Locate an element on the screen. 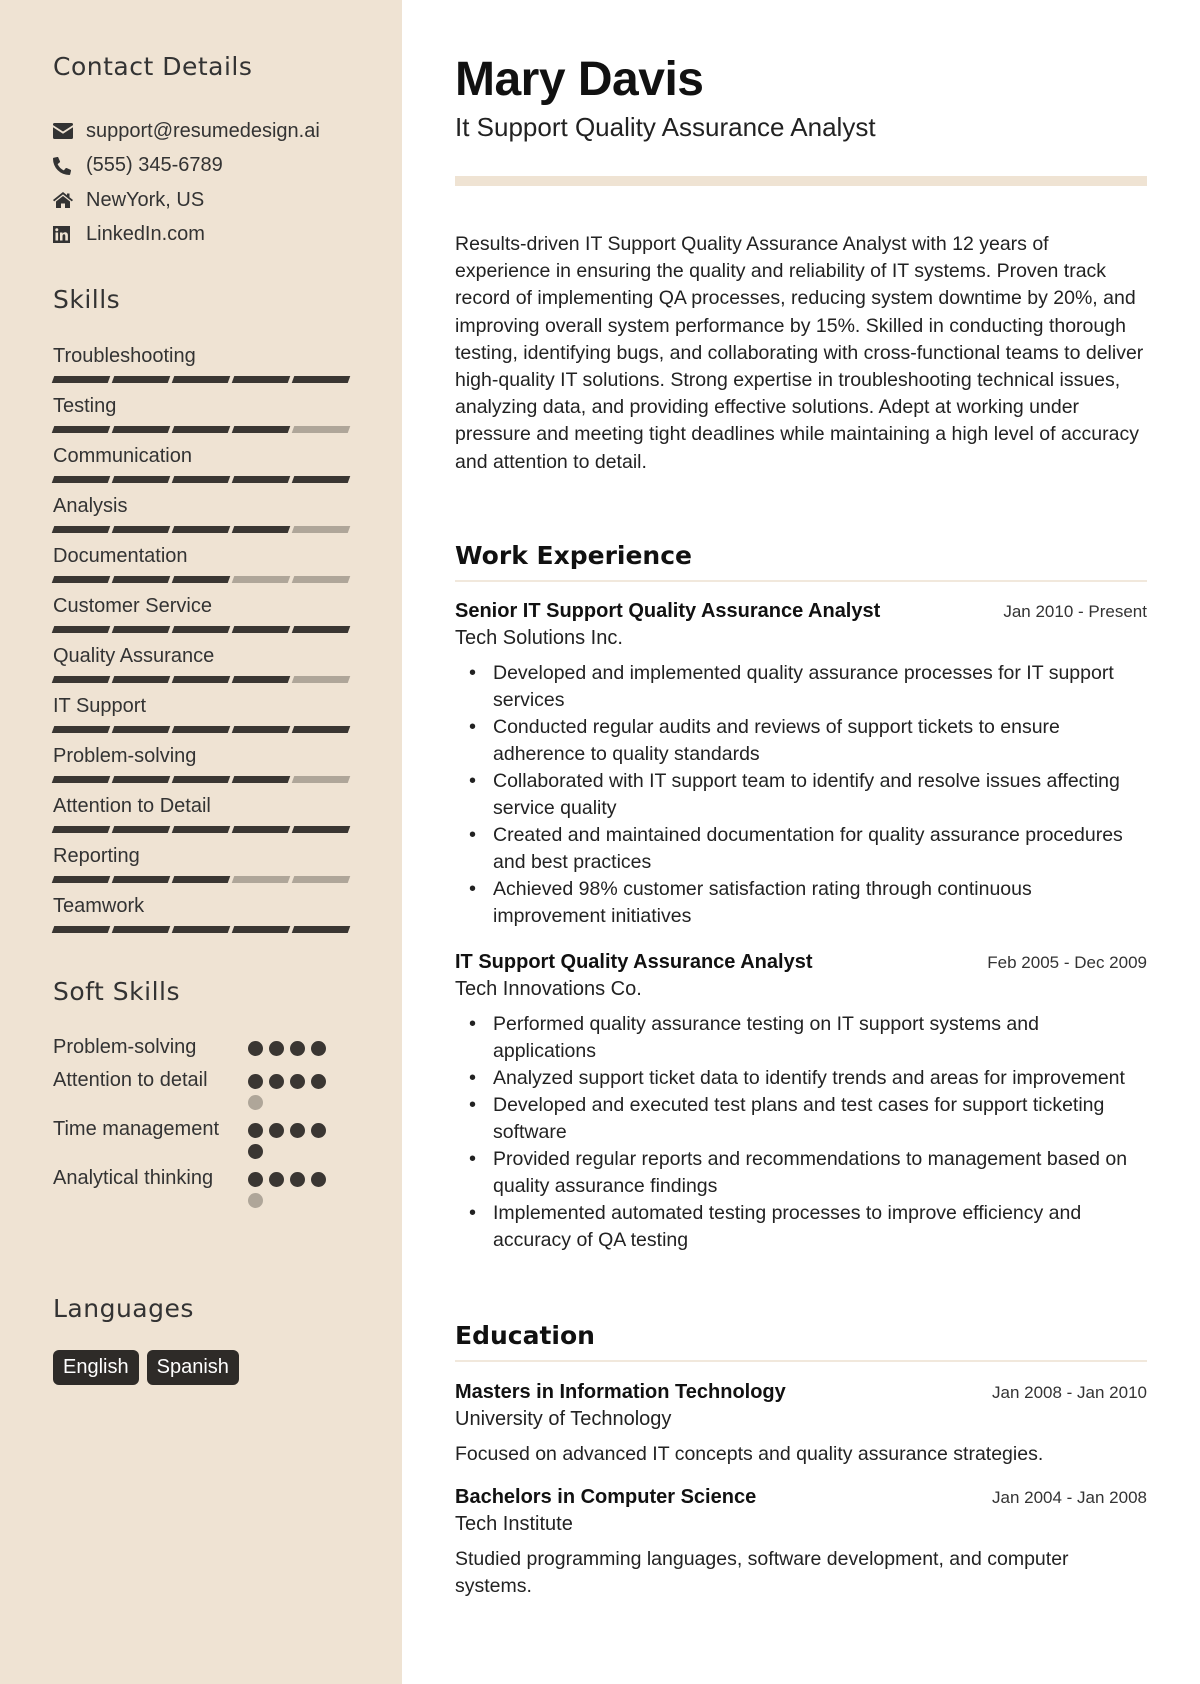 The height and width of the screenshot is (1684, 1200). languages-list: English Spanish is located at coordinates (146, 1367).